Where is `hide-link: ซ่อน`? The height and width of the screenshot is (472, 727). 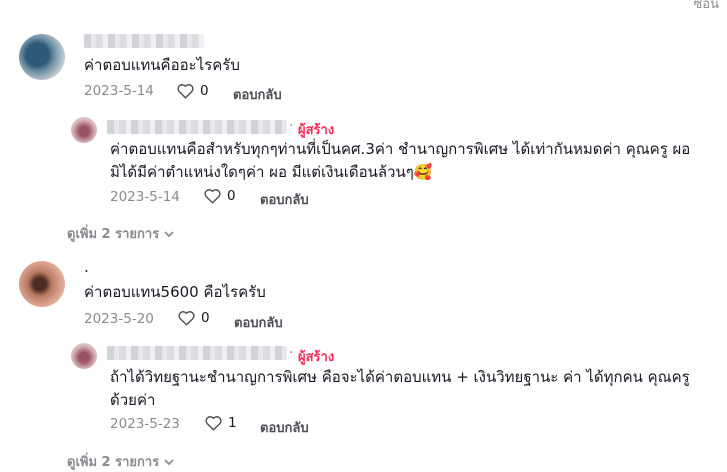
hide-link: ซ่อน is located at coordinates (706, 7).